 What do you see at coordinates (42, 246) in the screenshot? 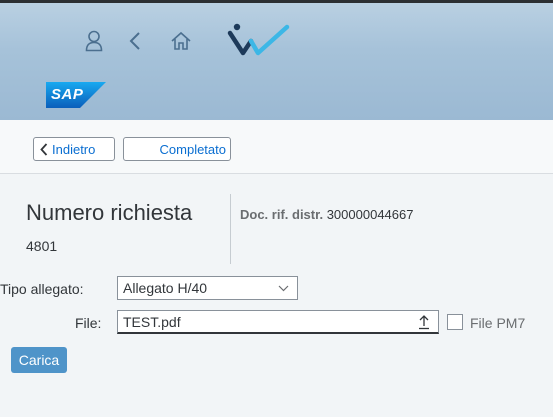
I see `request-number: 4801` at bounding box center [42, 246].